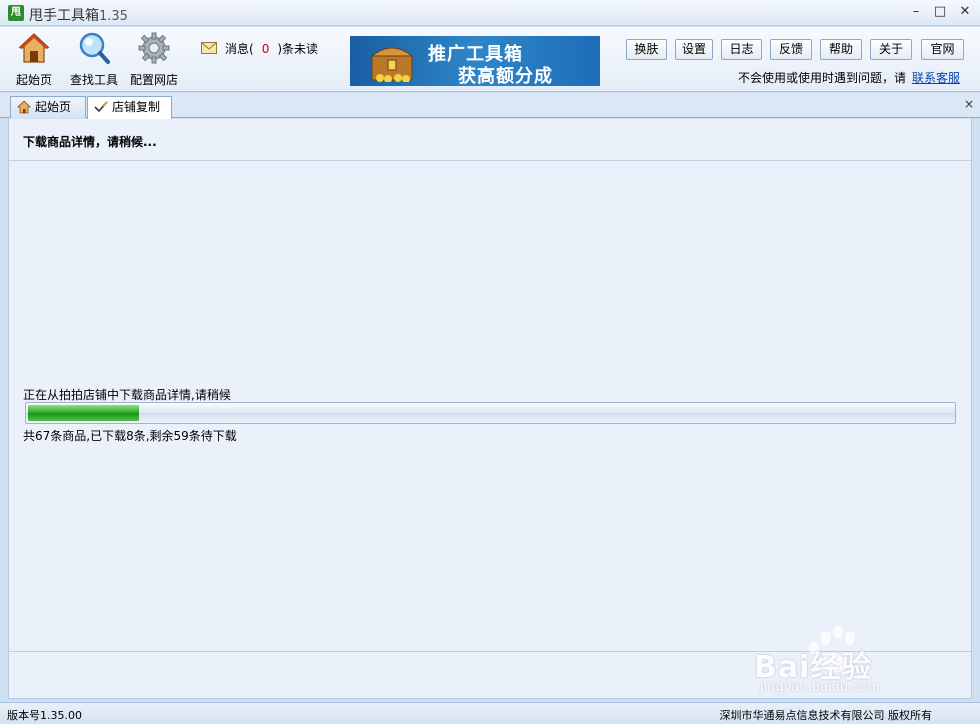  What do you see at coordinates (490, 160) in the screenshot?
I see `header-divider` at bounding box center [490, 160].